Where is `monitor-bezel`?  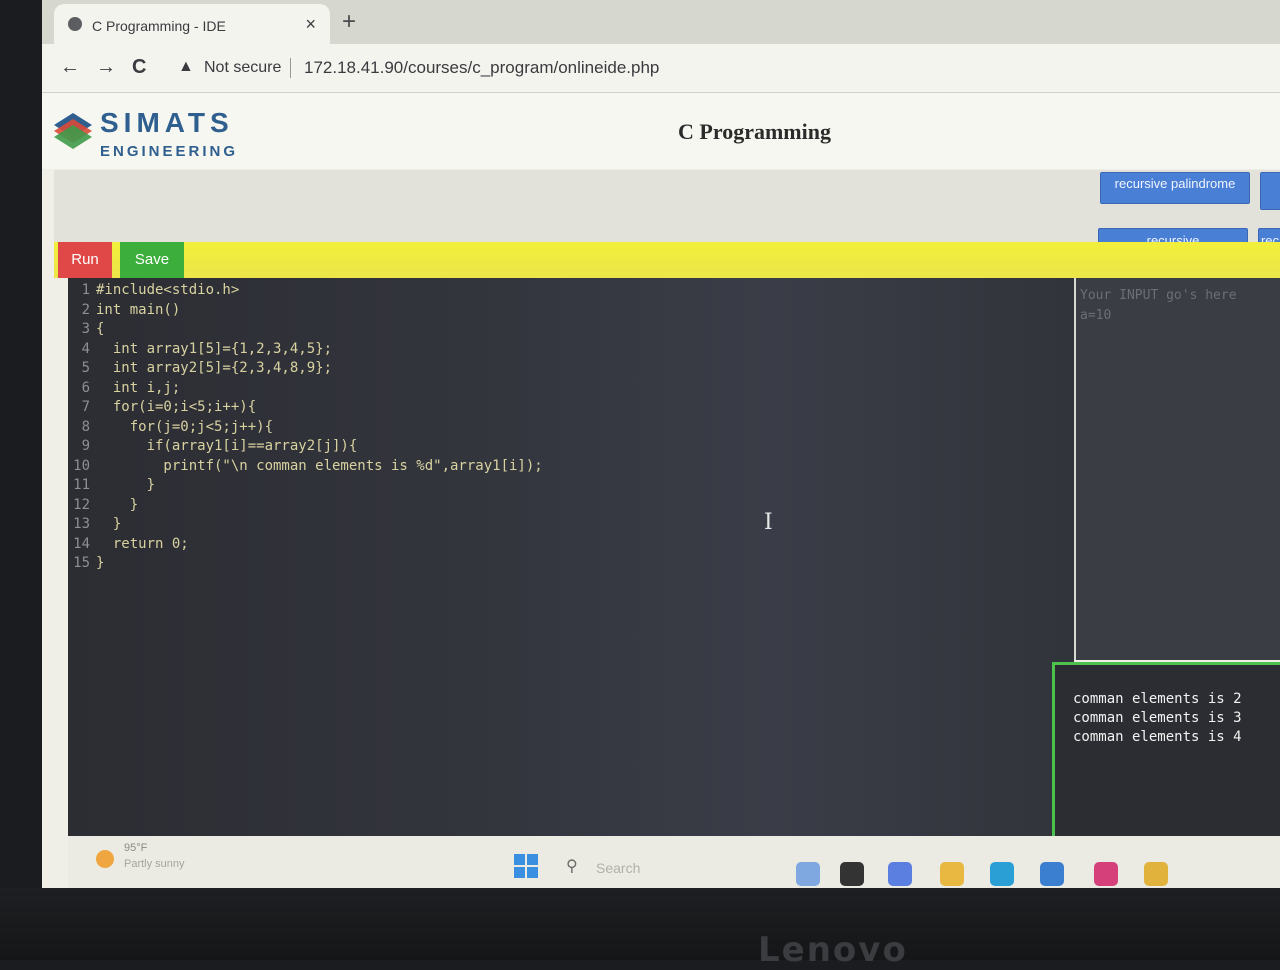 monitor-bezel is located at coordinates (640, 924).